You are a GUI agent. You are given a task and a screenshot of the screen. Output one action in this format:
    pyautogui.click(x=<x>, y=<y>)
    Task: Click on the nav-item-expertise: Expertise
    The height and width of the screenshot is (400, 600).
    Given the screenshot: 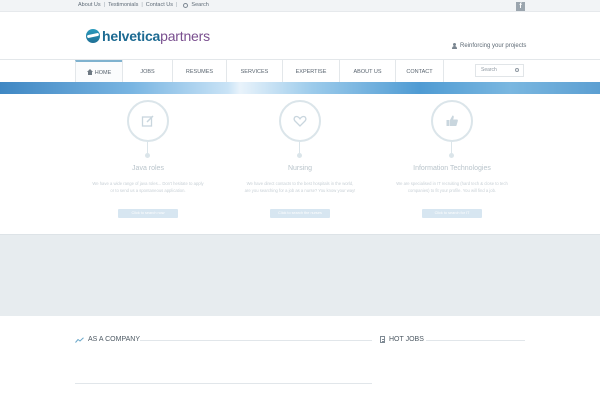 What is the action you would take?
    pyautogui.click(x=310, y=71)
    